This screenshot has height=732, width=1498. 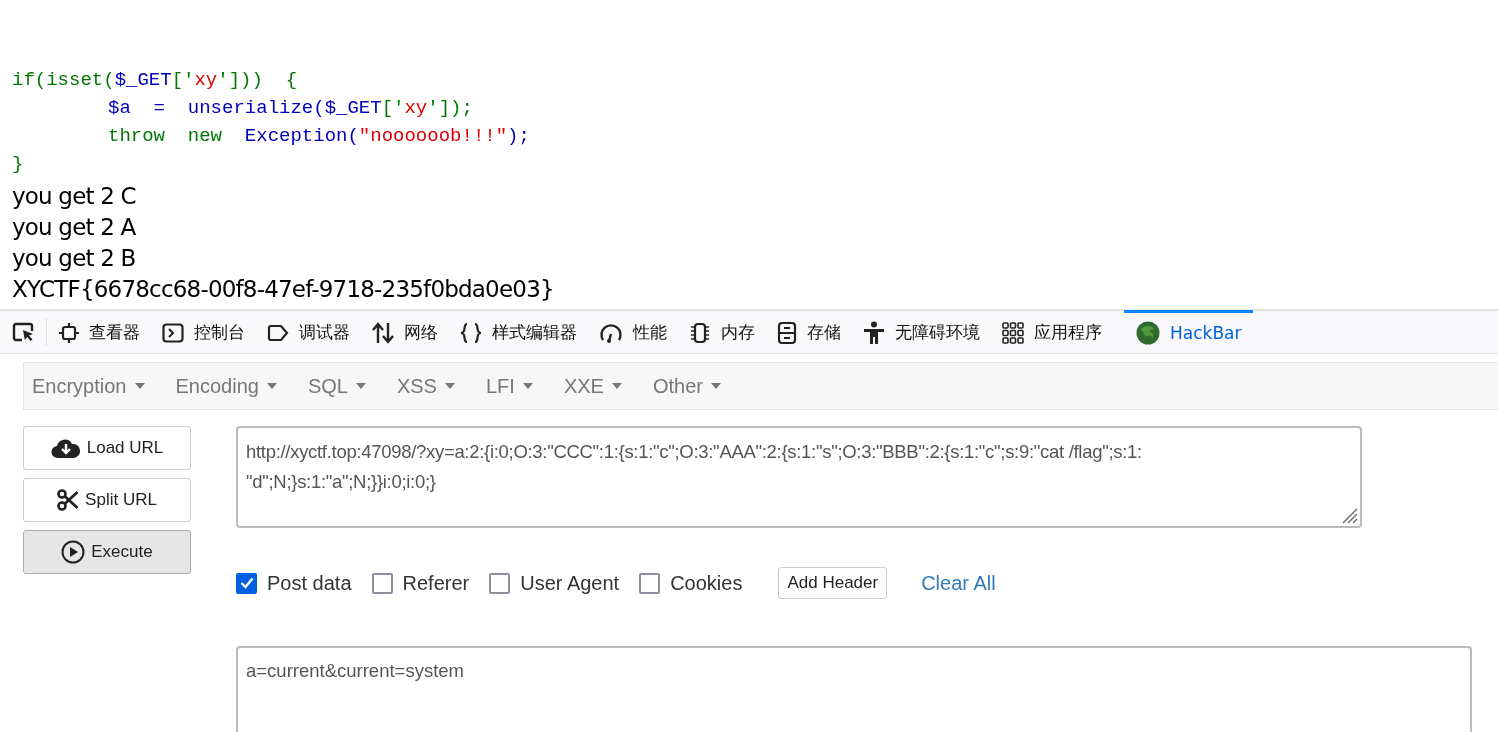 I want to click on devtools-tab: 存储, so click(x=815, y=331).